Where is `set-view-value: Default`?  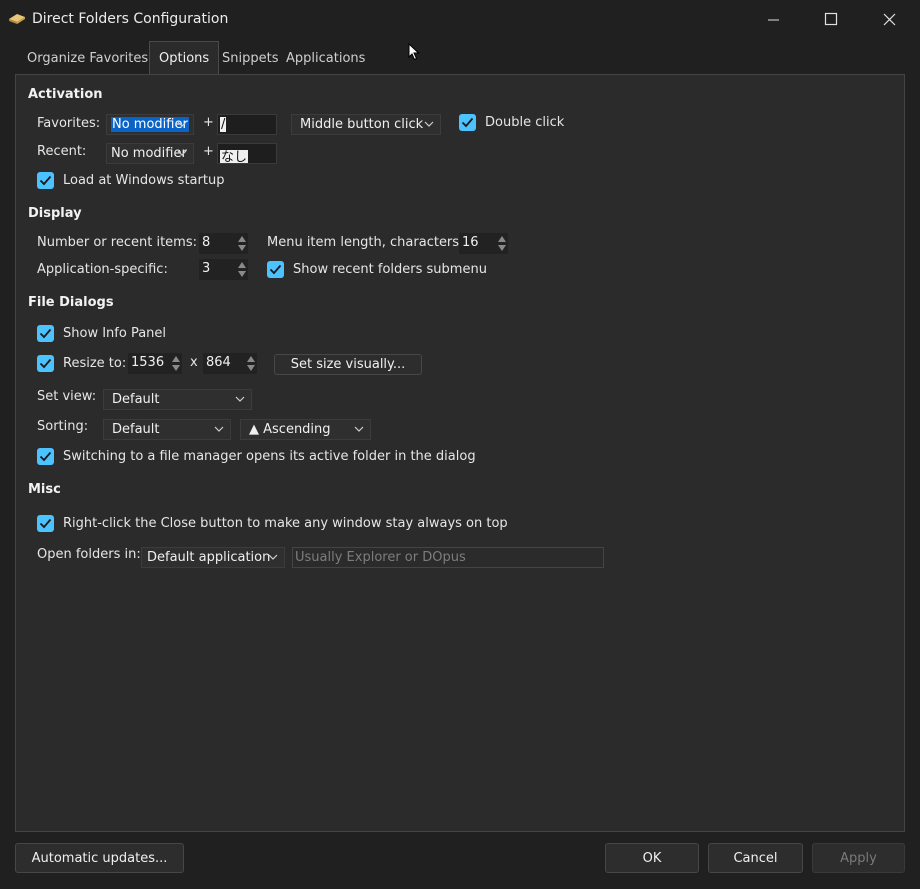
set-view-value: Default is located at coordinates (136, 399).